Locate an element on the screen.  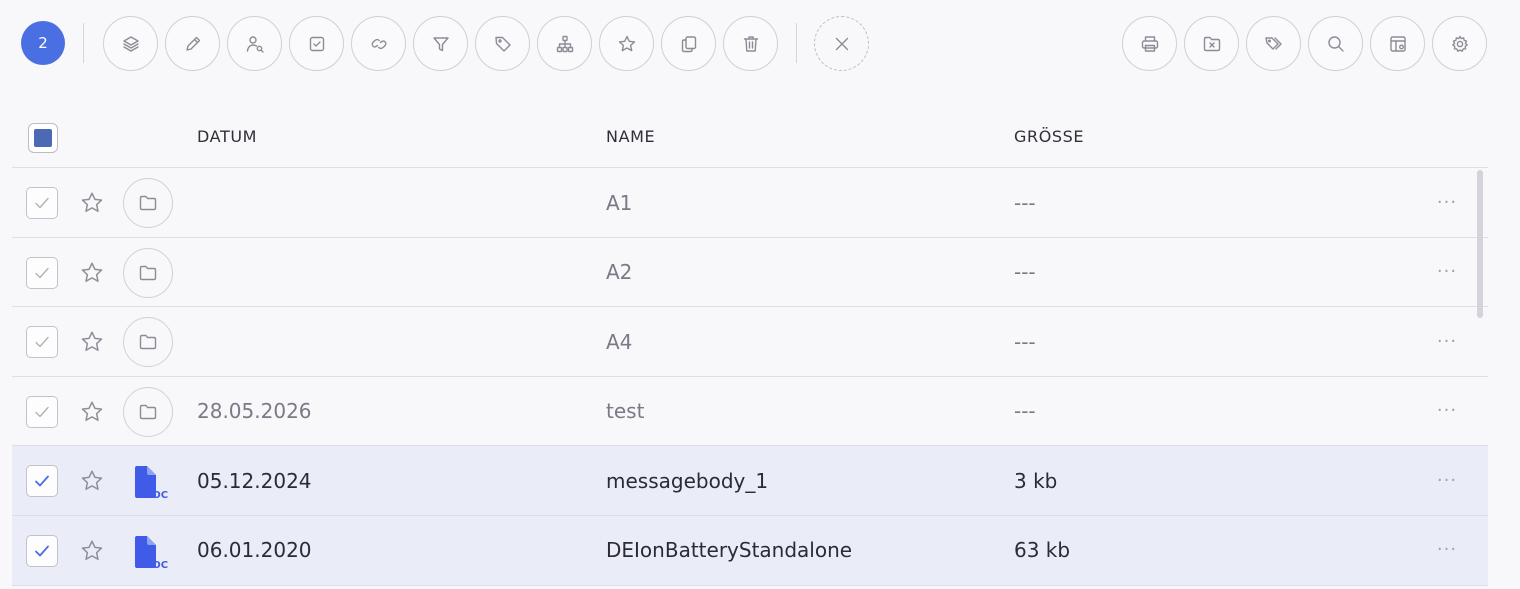
select-all-checkbox is located at coordinates (43, 138).